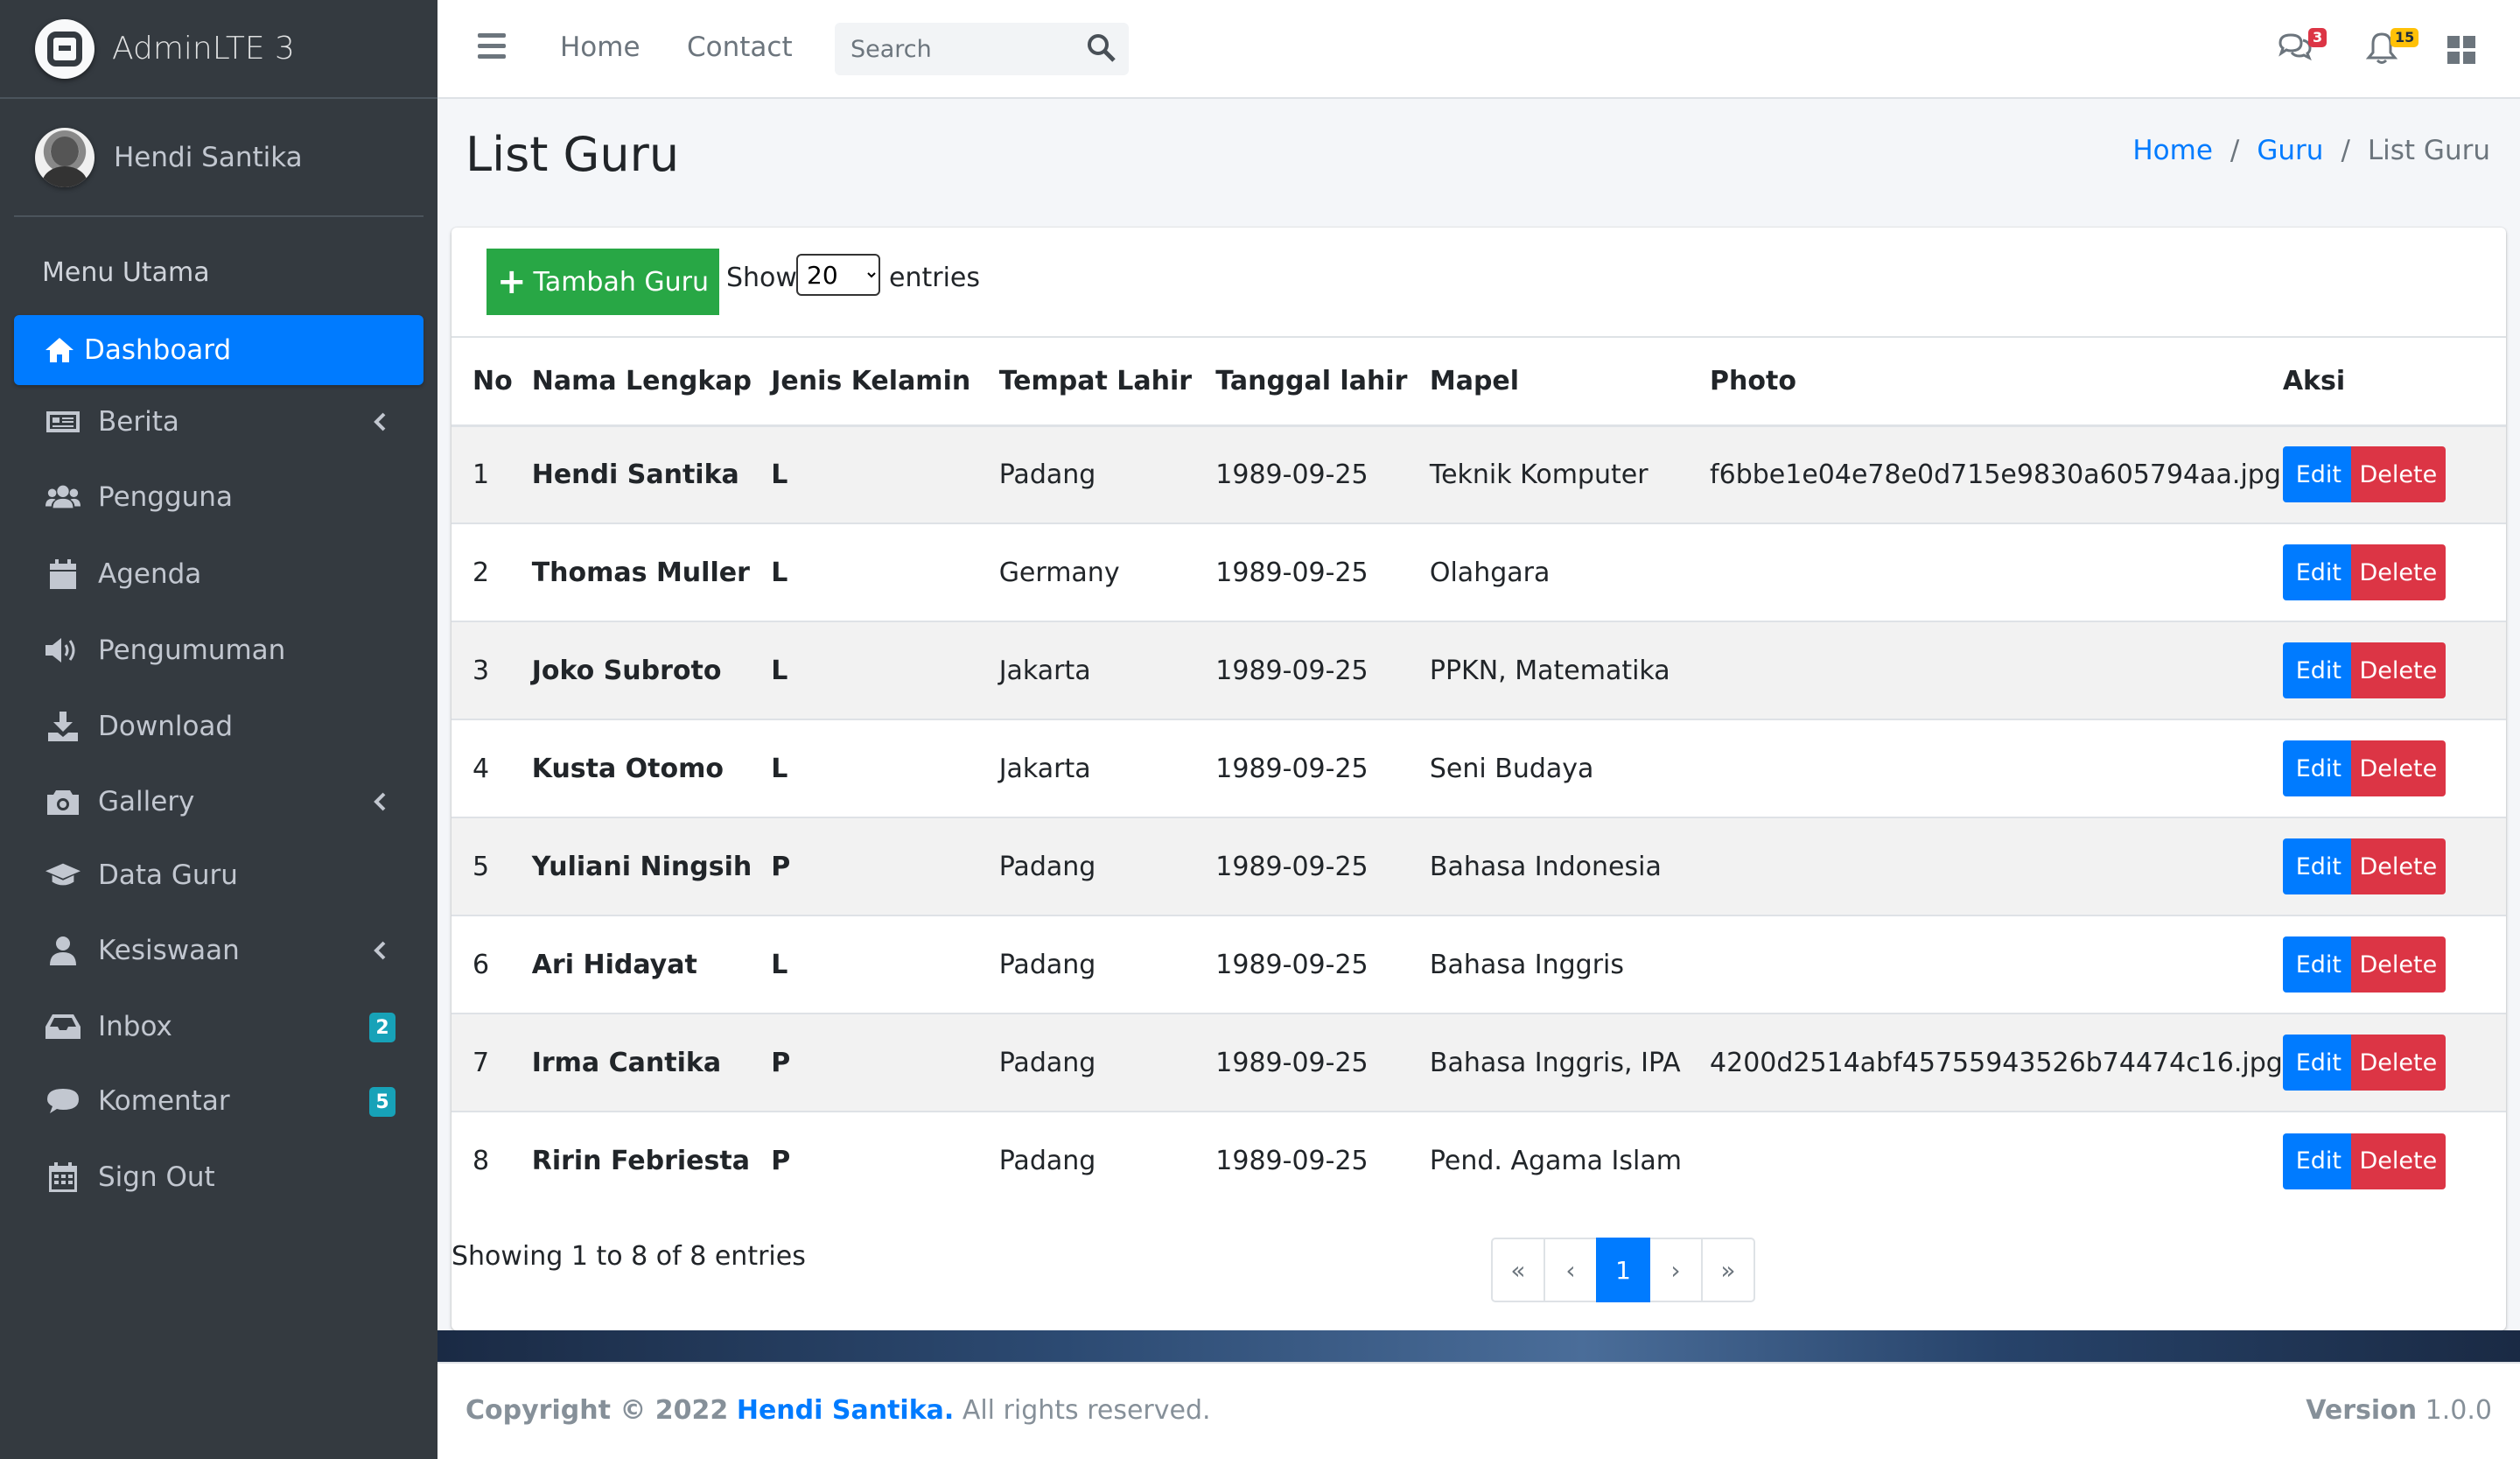  Describe the element at coordinates (219, 1177) in the screenshot. I see `sidebar-item-sign-out: Sign Out` at that location.